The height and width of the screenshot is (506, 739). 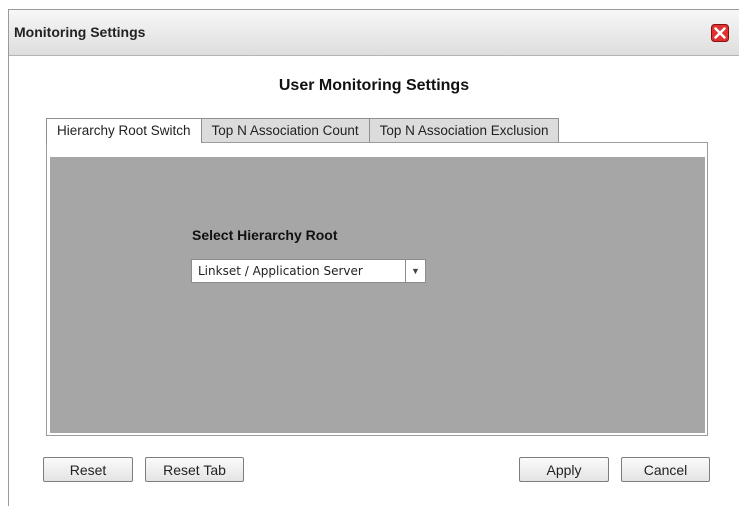 What do you see at coordinates (194, 469) in the screenshot?
I see `reset-tab-button: Reset Tab` at bounding box center [194, 469].